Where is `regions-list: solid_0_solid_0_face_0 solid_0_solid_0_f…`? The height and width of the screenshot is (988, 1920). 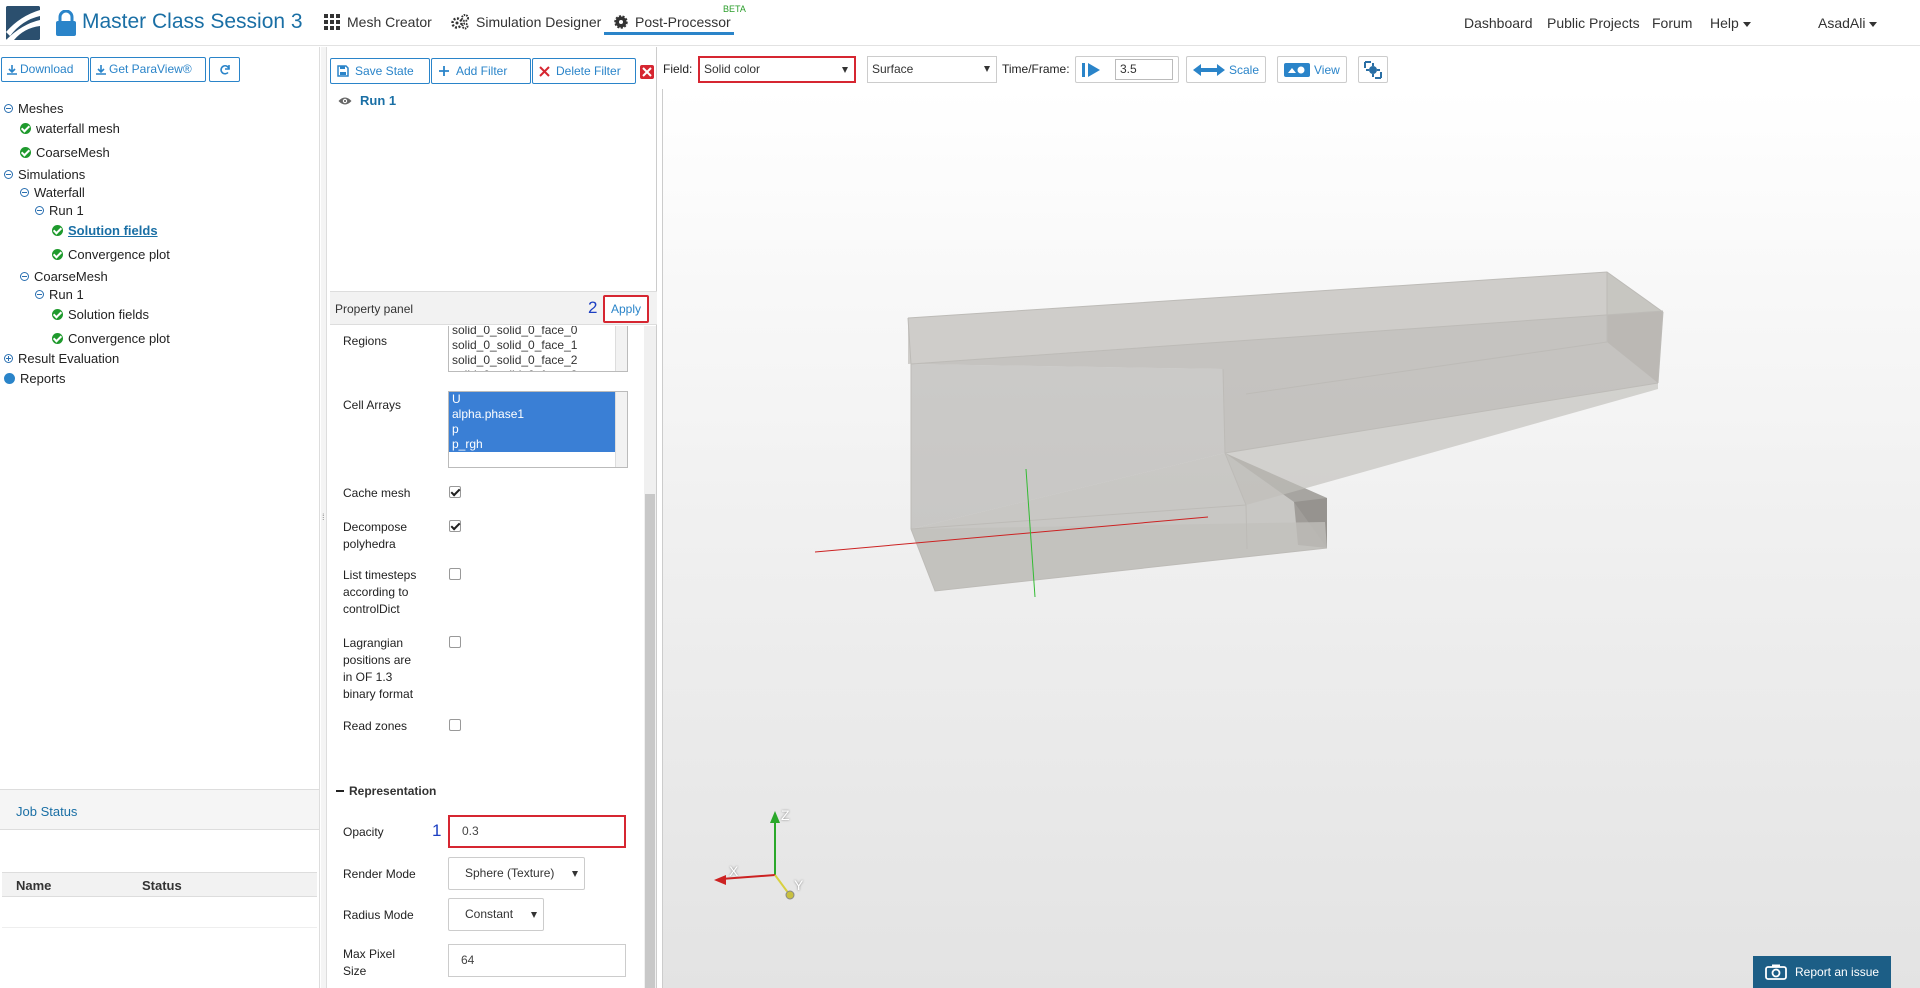
regions-list: solid_0_solid_0_face_0 solid_0_solid_0_f… is located at coordinates (538, 349).